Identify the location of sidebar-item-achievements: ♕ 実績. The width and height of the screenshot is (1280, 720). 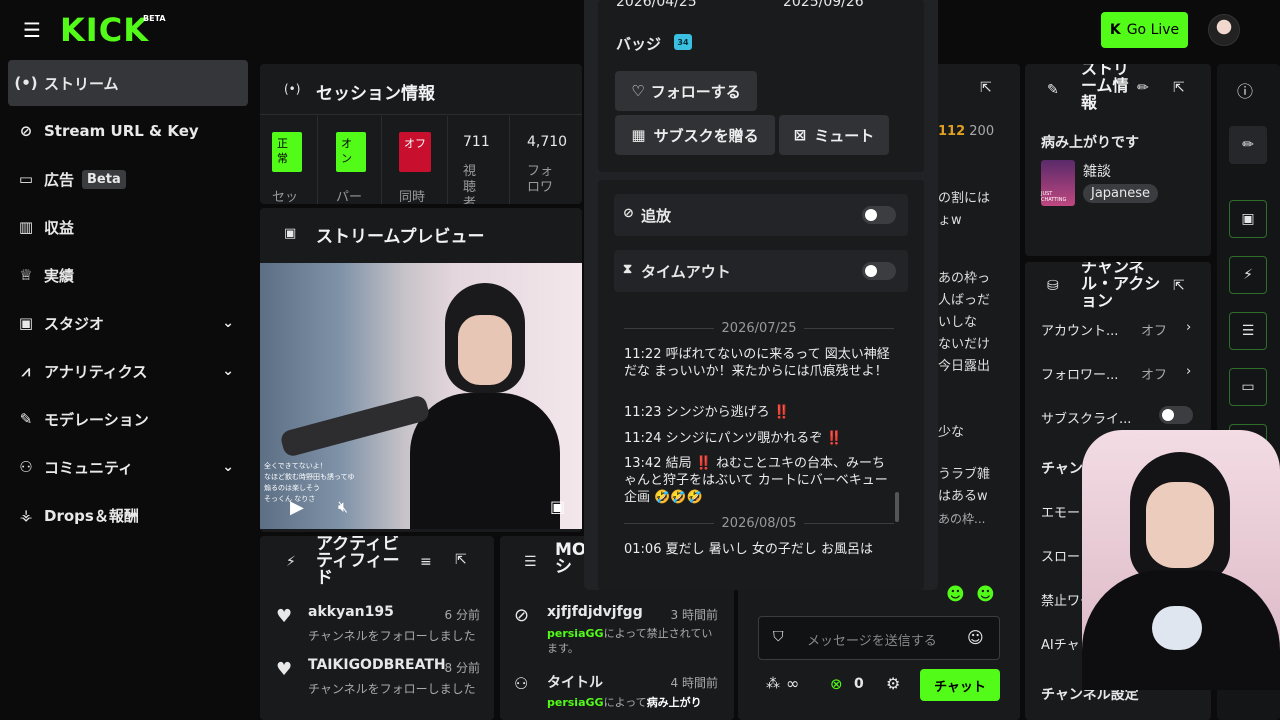
(128, 275).